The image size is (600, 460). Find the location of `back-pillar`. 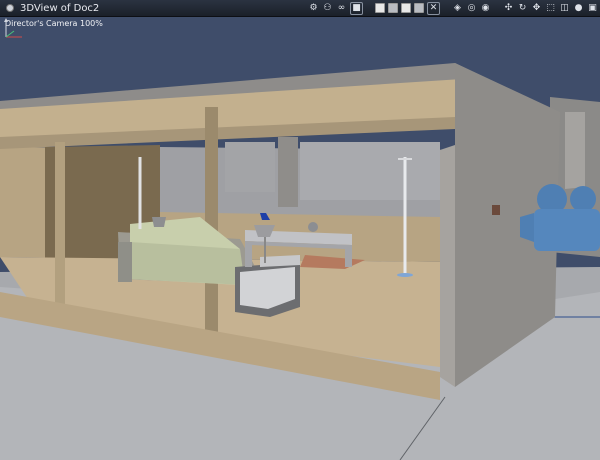

back-pillar is located at coordinates (288, 172).